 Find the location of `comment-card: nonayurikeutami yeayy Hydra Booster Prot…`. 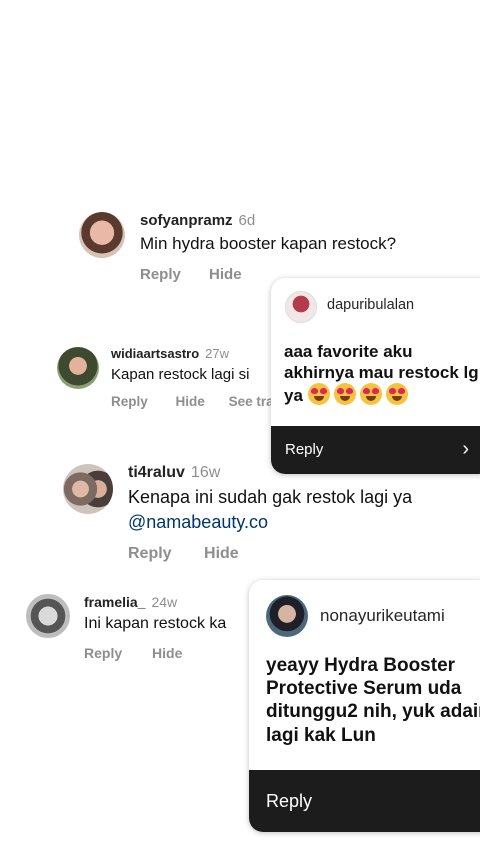

comment-card: nonayurikeutami yeayy Hydra Booster Prot… is located at coordinates (364, 706).